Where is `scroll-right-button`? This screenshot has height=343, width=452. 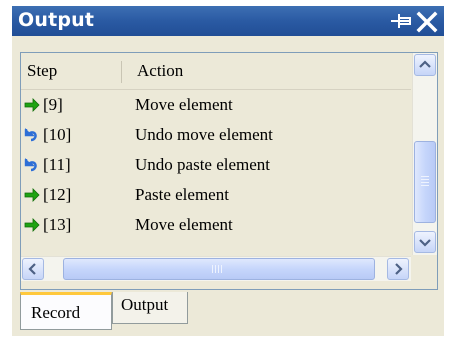 scroll-right-button is located at coordinates (398, 269).